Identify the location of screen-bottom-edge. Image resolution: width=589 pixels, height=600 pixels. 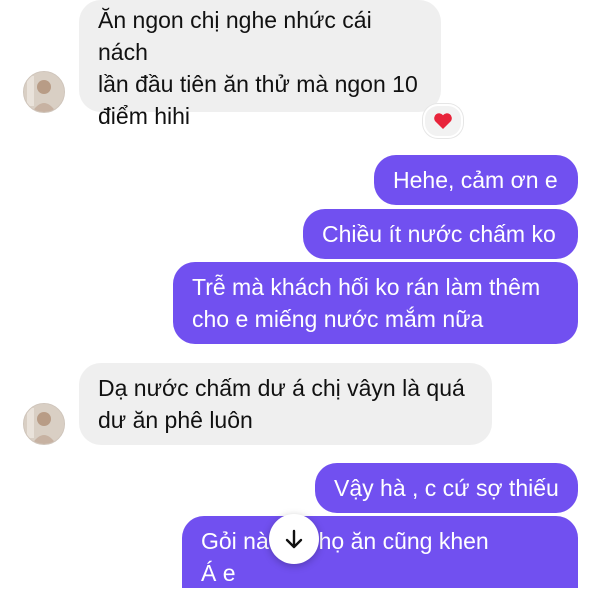
(294, 594).